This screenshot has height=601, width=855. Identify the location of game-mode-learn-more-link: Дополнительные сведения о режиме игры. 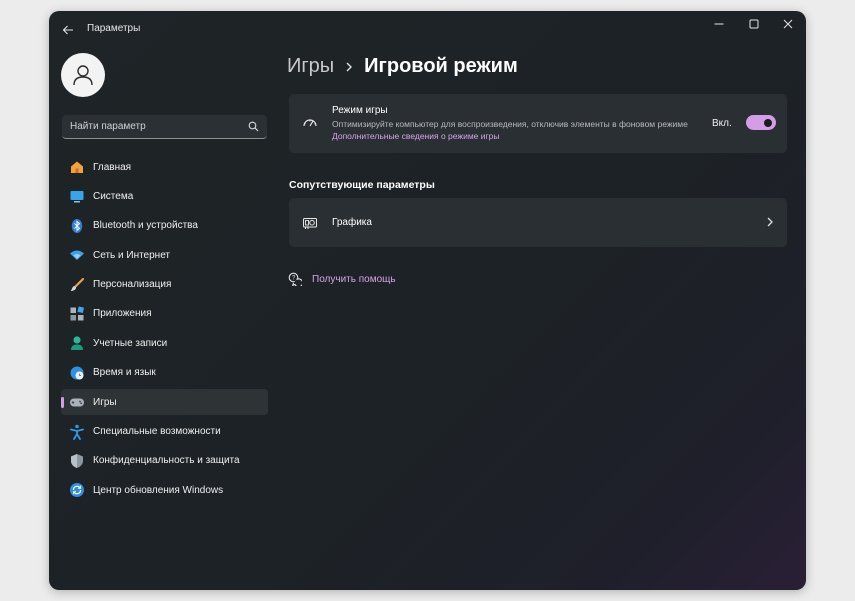
(415, 136).